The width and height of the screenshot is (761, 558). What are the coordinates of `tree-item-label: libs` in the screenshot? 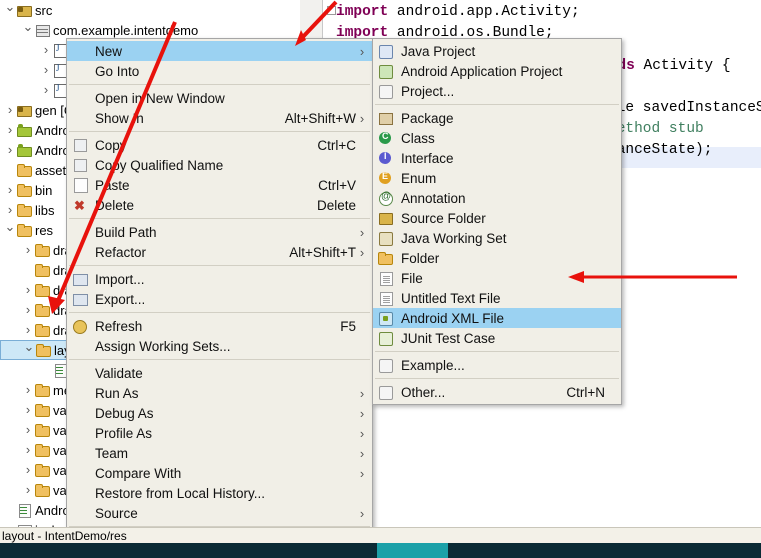 It's located at (45, 210).